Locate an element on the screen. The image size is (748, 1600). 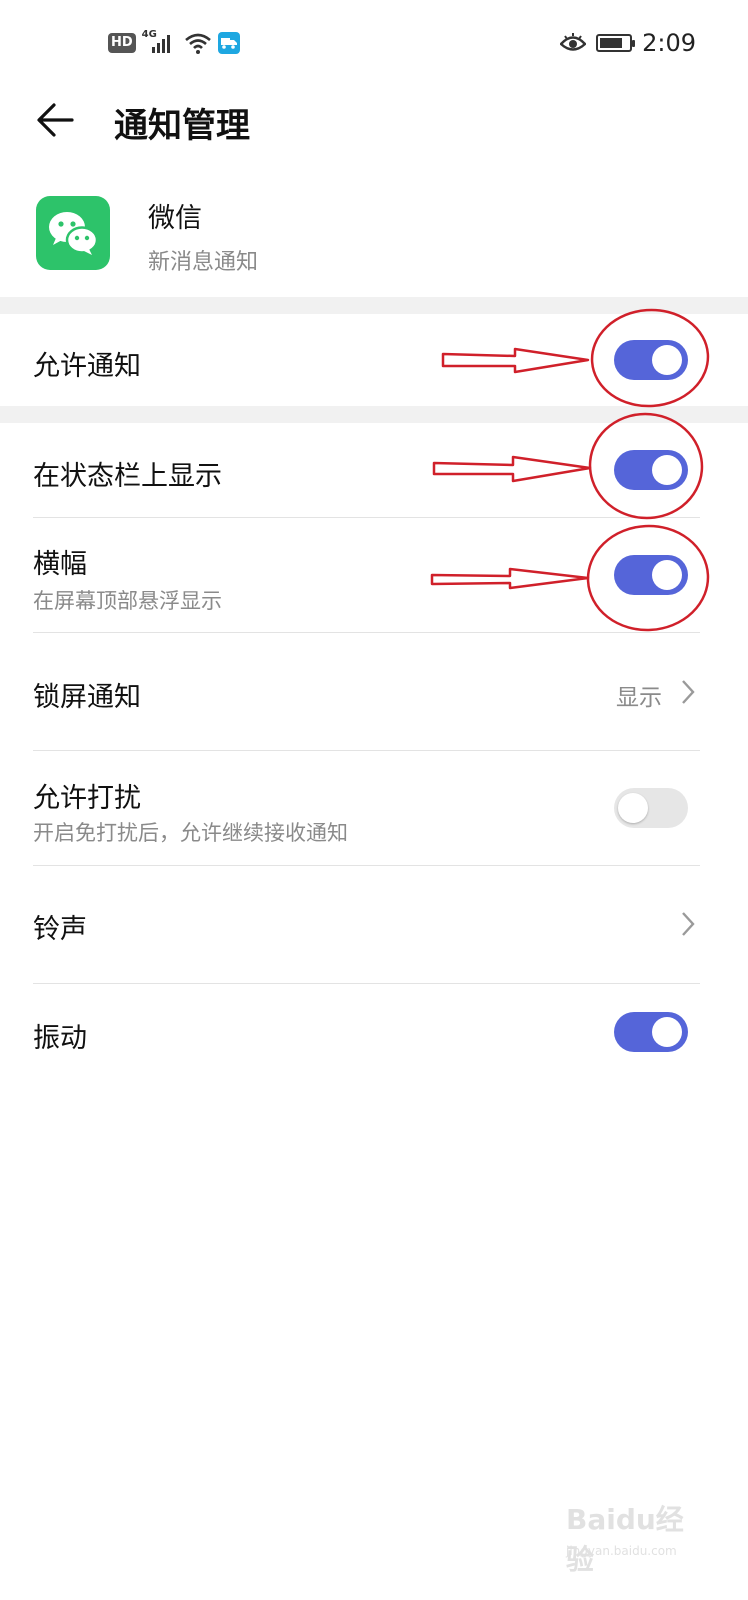
baidu-jingyan-watermark: Baidu经验 jingyan.baidu.com is located at coordinates (636, 1537).